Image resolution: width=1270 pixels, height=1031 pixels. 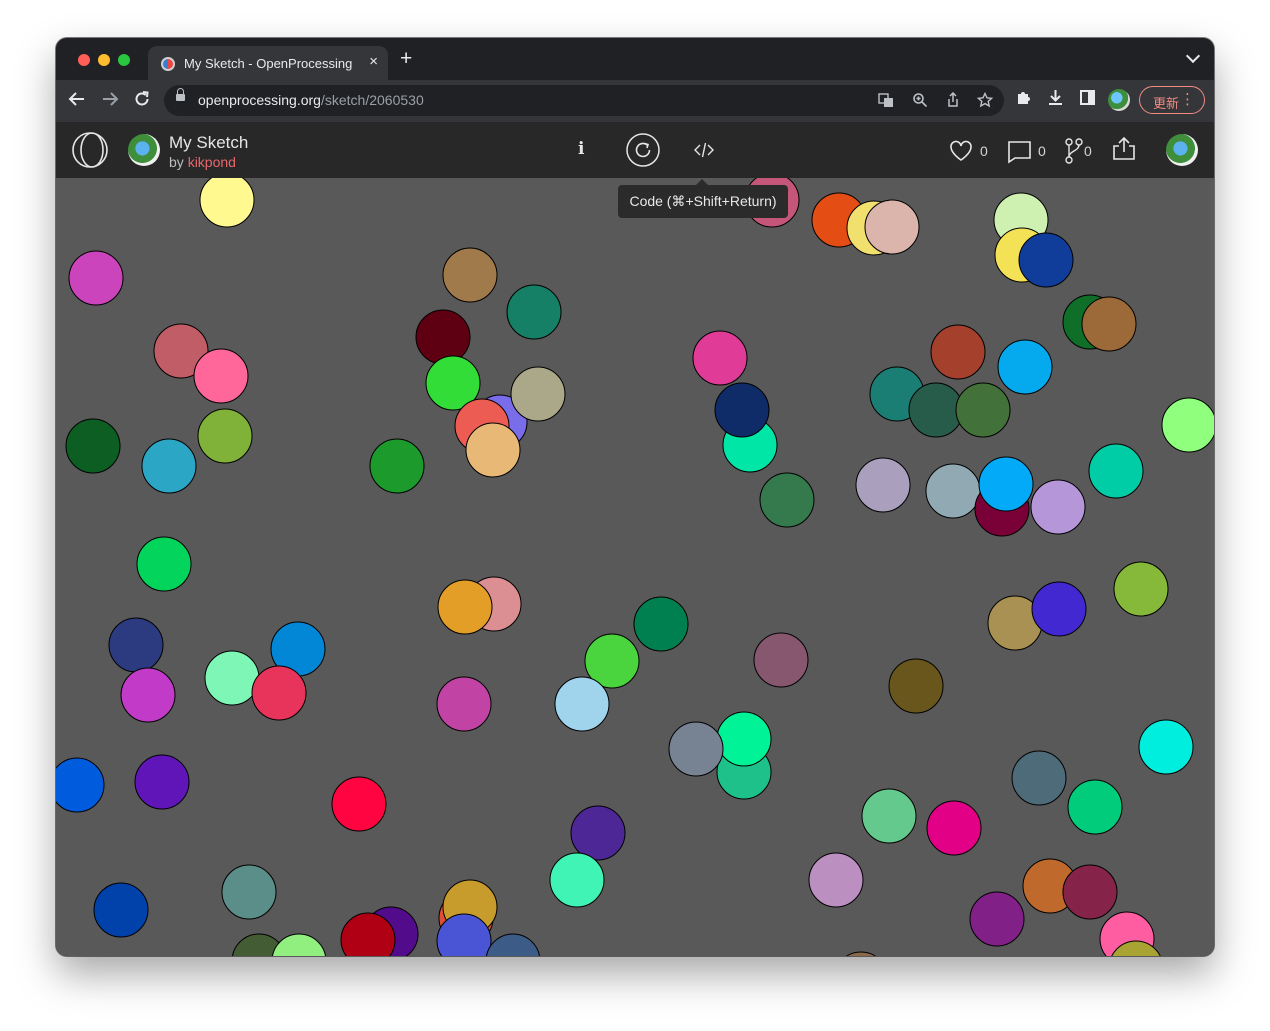 What do you see at coordinates (208, 143) in the screenshot?
I see `sketch-title: My Sketch` at bounding box center [208, 143].